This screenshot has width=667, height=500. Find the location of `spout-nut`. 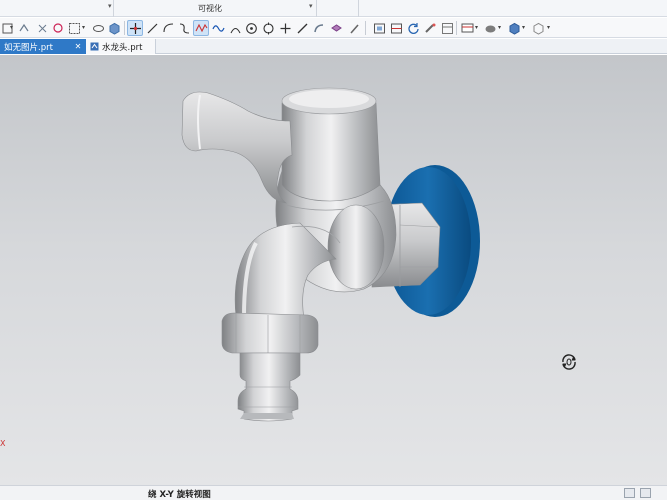

spout-nut is located at coordinates (270, 333).